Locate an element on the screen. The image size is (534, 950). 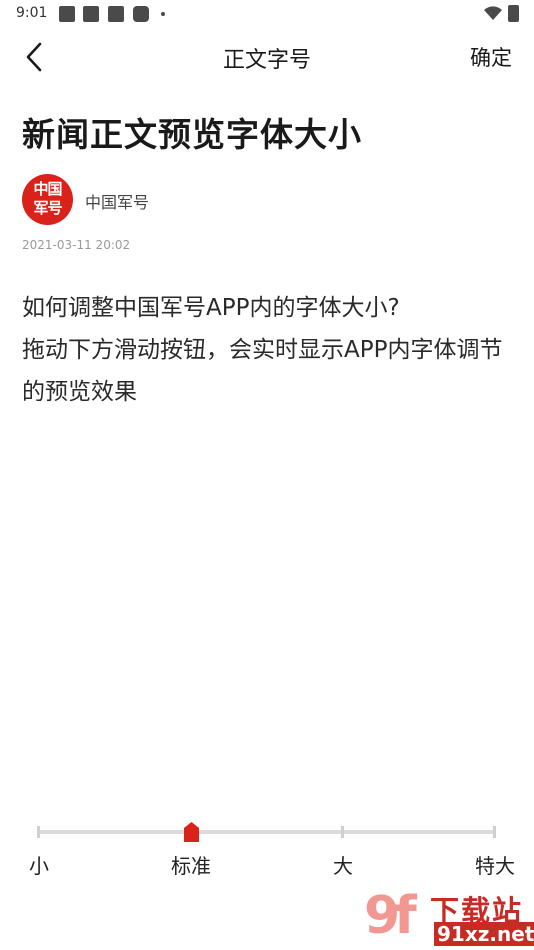
nav-bar: 正文字号 确定 is located at coordinates (267, 56).